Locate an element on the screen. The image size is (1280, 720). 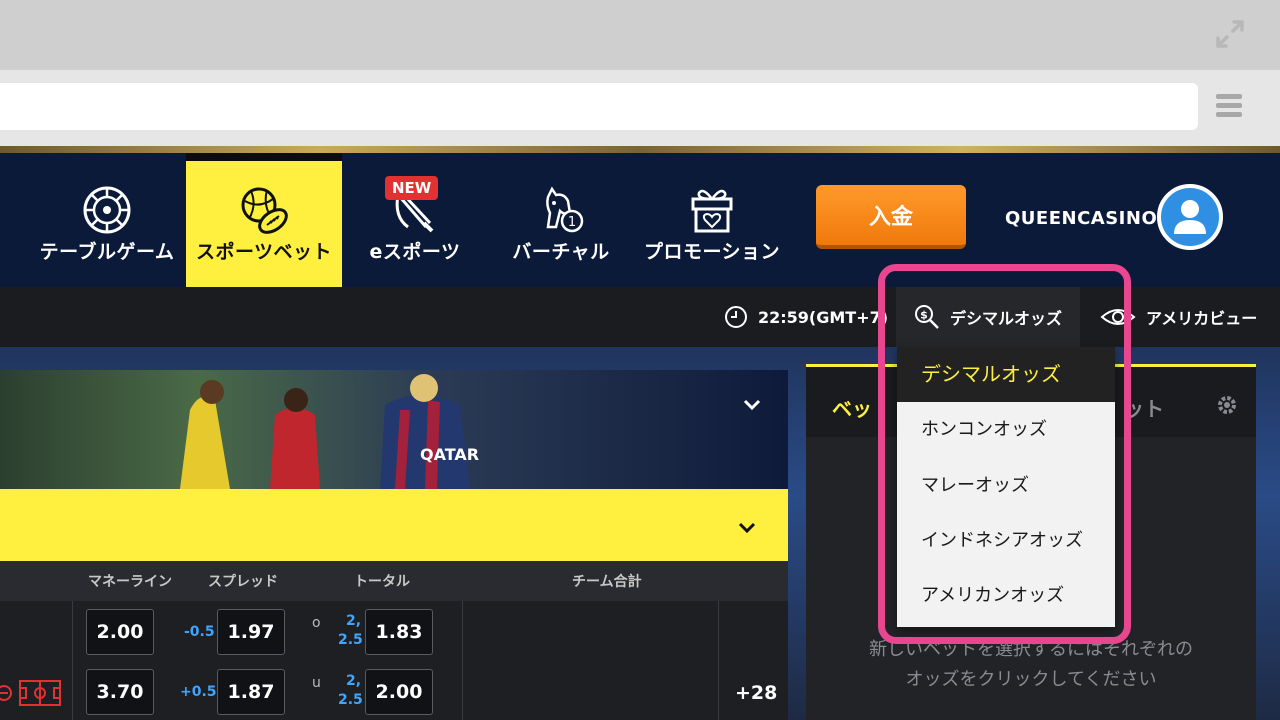
avatar-icon is located at coordinates (1190, 217).